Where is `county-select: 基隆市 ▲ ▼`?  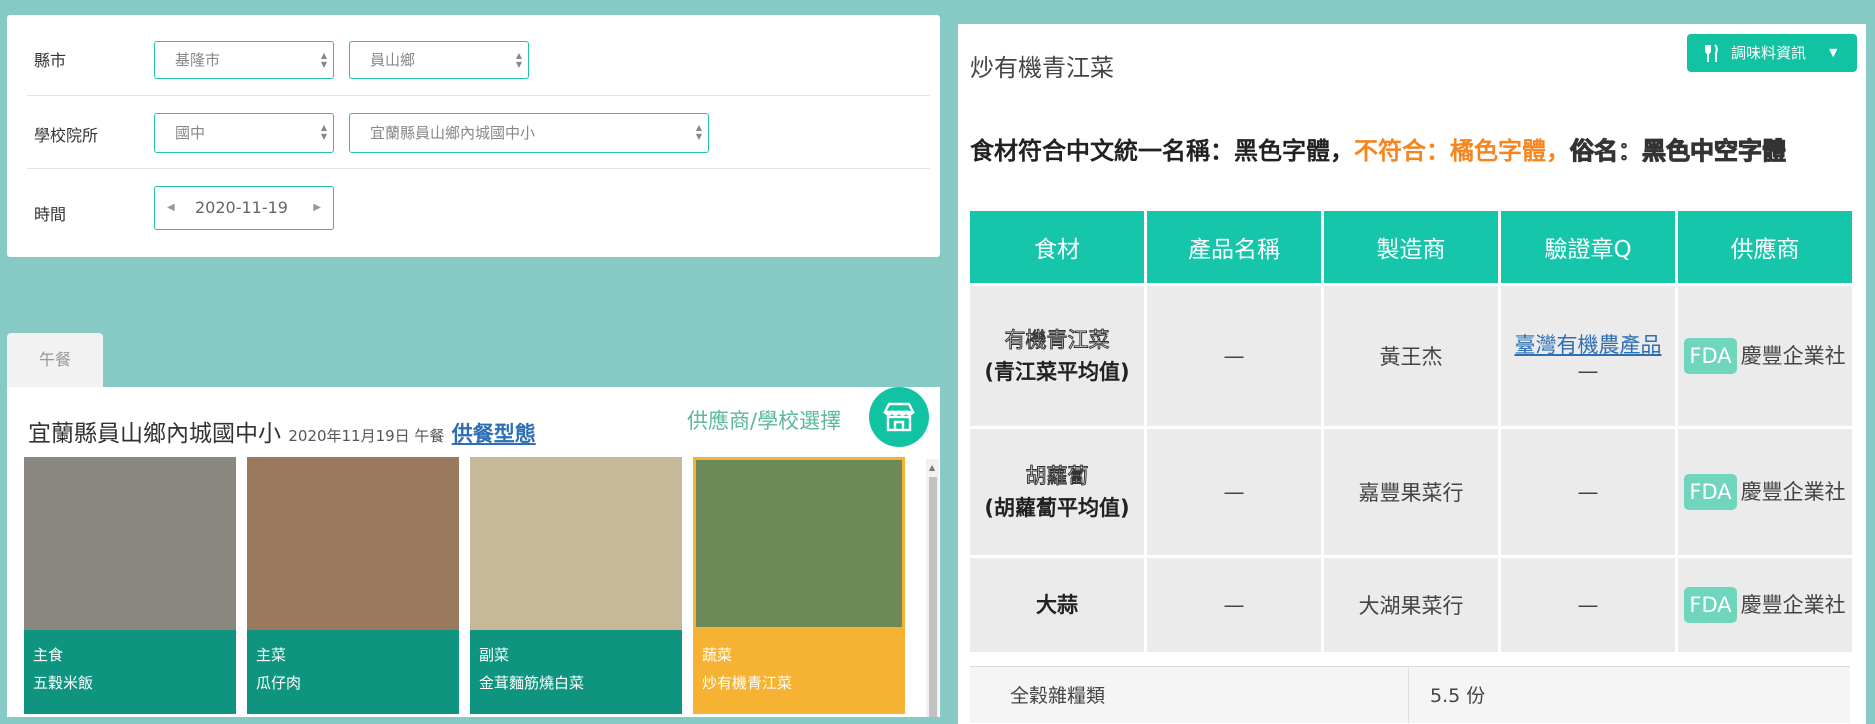 county-select: 基隆市 ▲ ▼ is located at coordinates (244, 60).